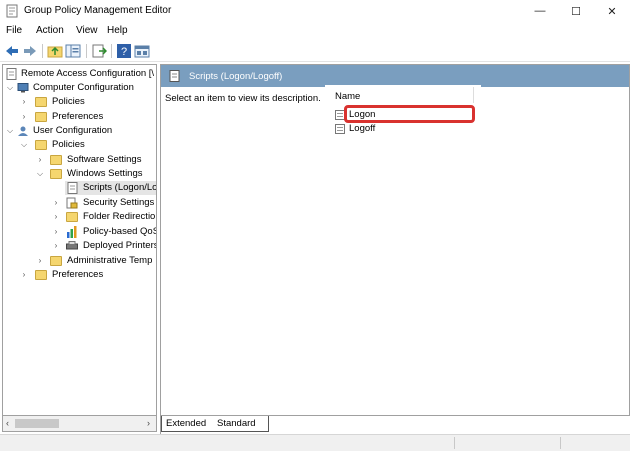 This screenshot has height=451, width=630. Describe the element at coordinates (72, 245) in the screenshot. I see `printer-icon` at that location.